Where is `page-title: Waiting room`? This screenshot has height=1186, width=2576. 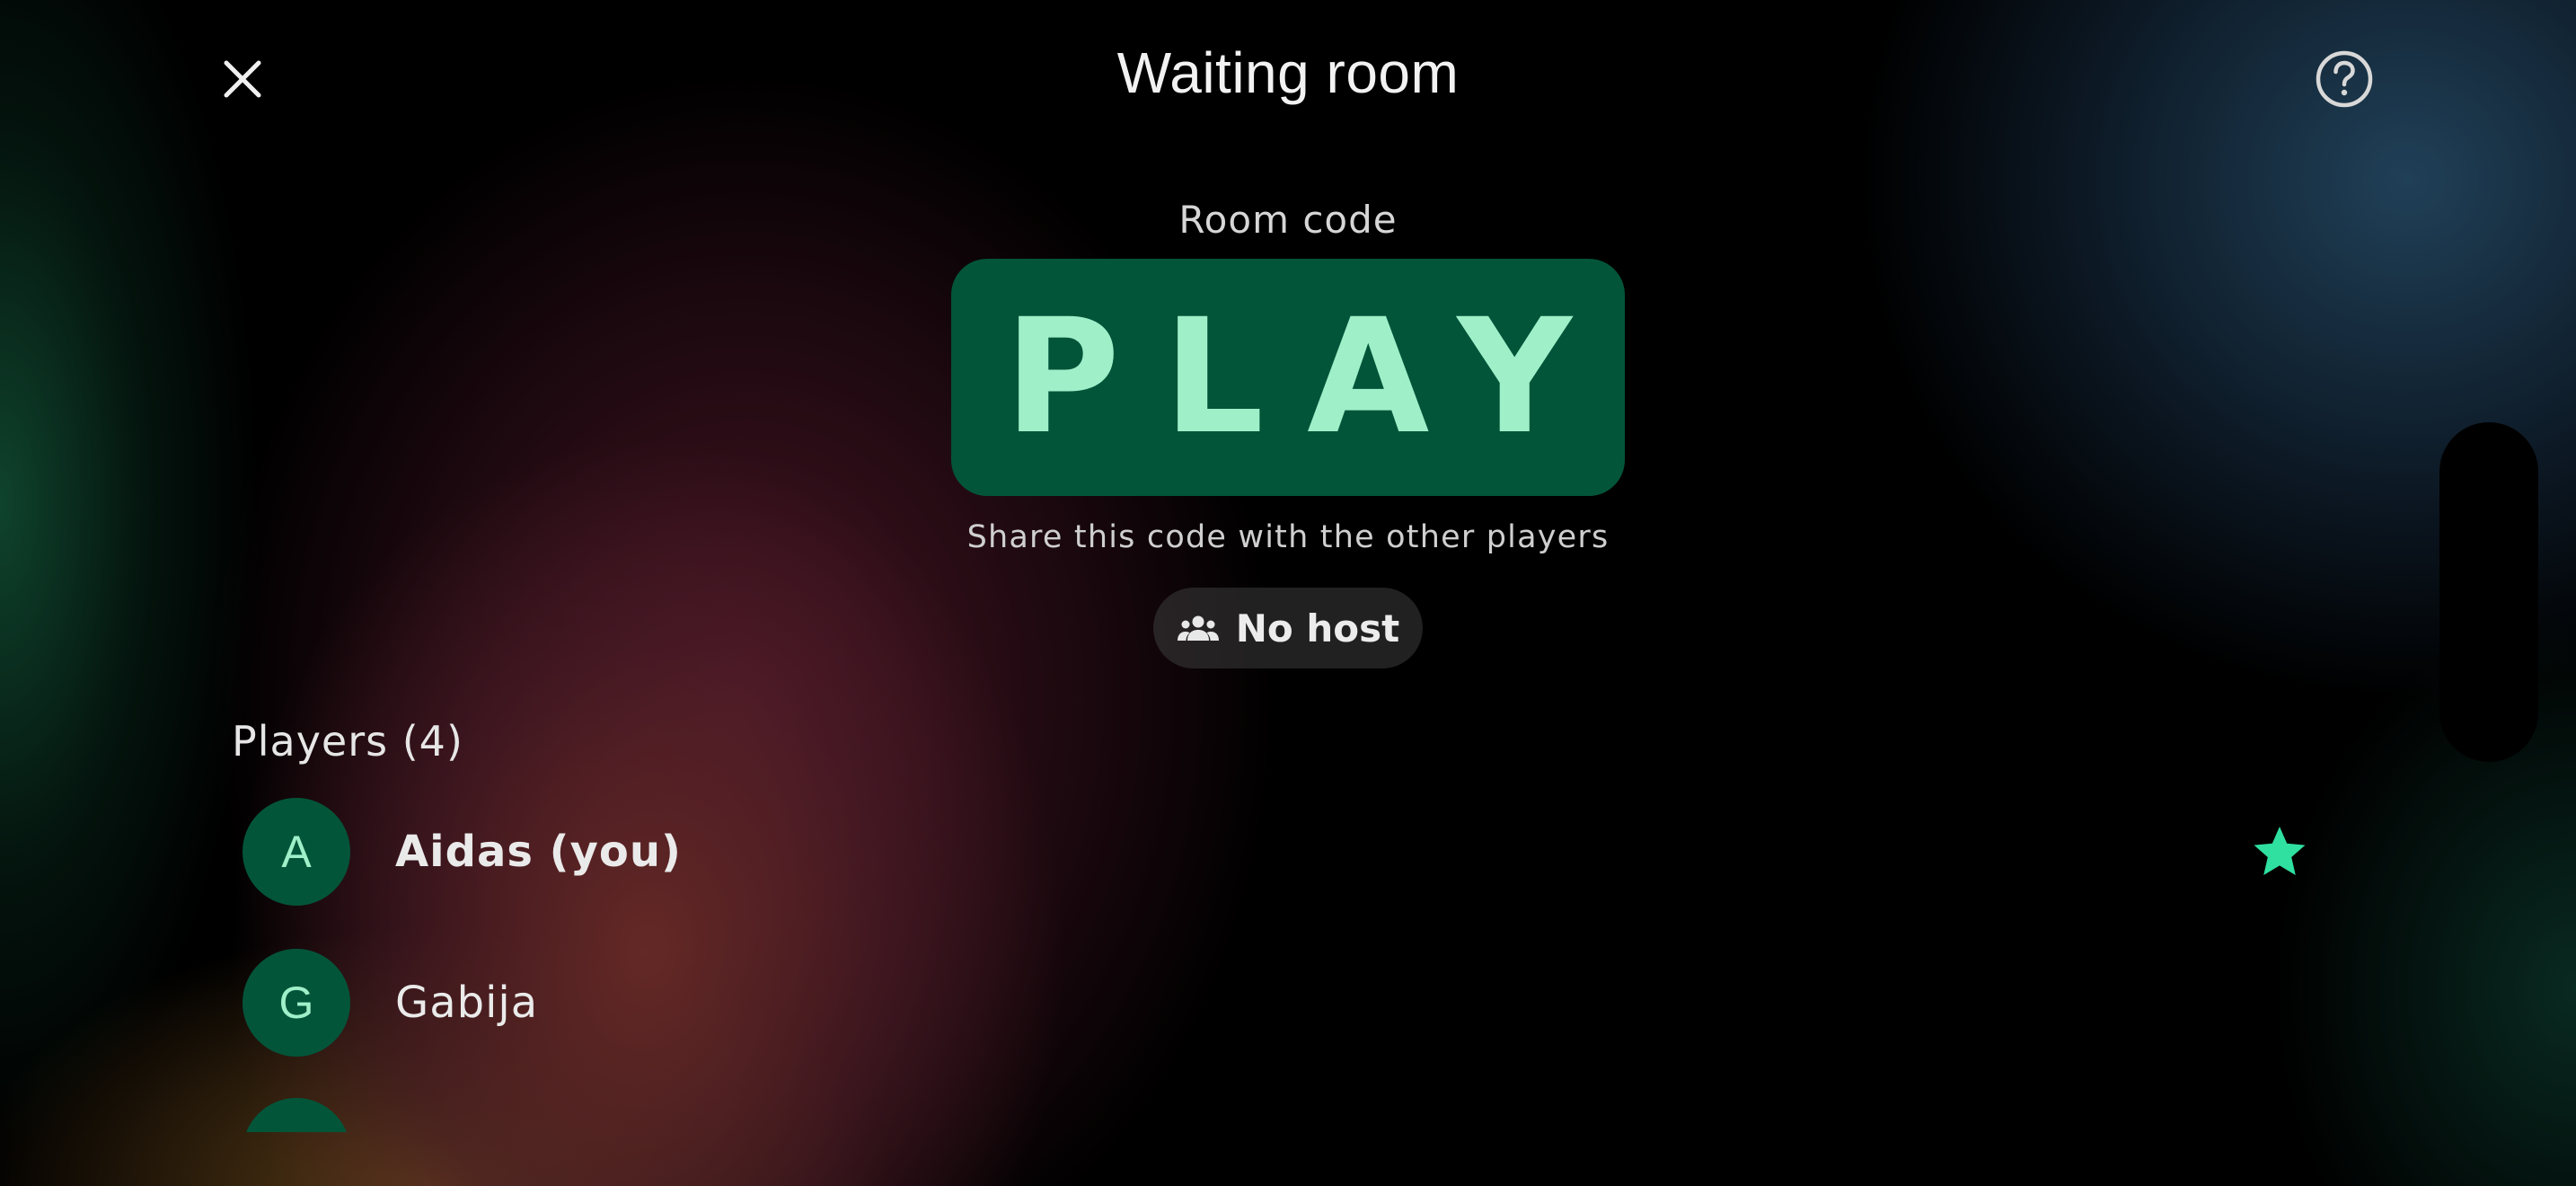
page-title: Waiting room is located at coordinates (1288, 72).